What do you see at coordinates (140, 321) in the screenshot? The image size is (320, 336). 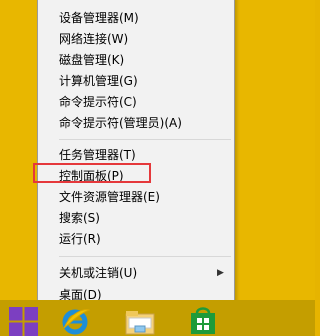 I see `file-explorer-icon` at bounding box center [140, 321].